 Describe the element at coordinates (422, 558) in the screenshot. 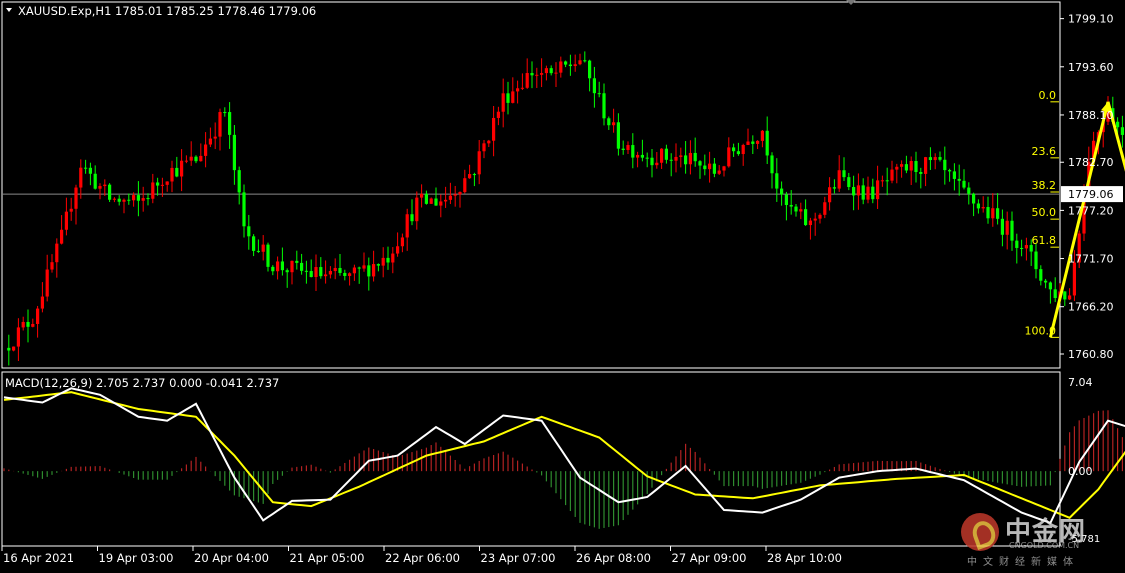

I see `time-tick-label: 22 Apr 06:00` at that location.